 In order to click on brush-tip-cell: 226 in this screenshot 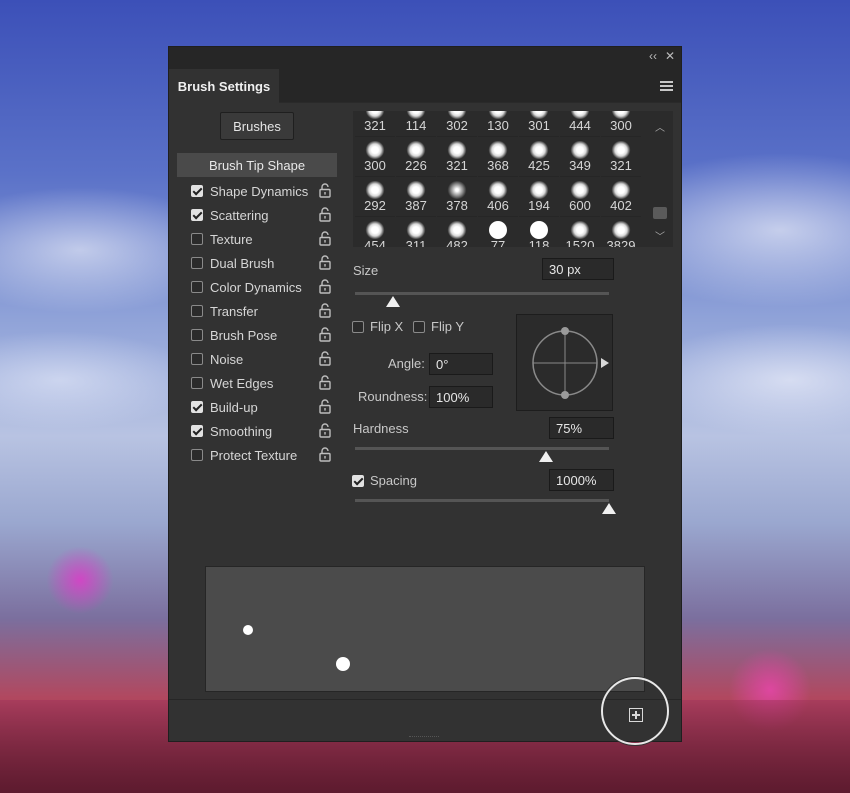, I will do `click(416, 157)`.